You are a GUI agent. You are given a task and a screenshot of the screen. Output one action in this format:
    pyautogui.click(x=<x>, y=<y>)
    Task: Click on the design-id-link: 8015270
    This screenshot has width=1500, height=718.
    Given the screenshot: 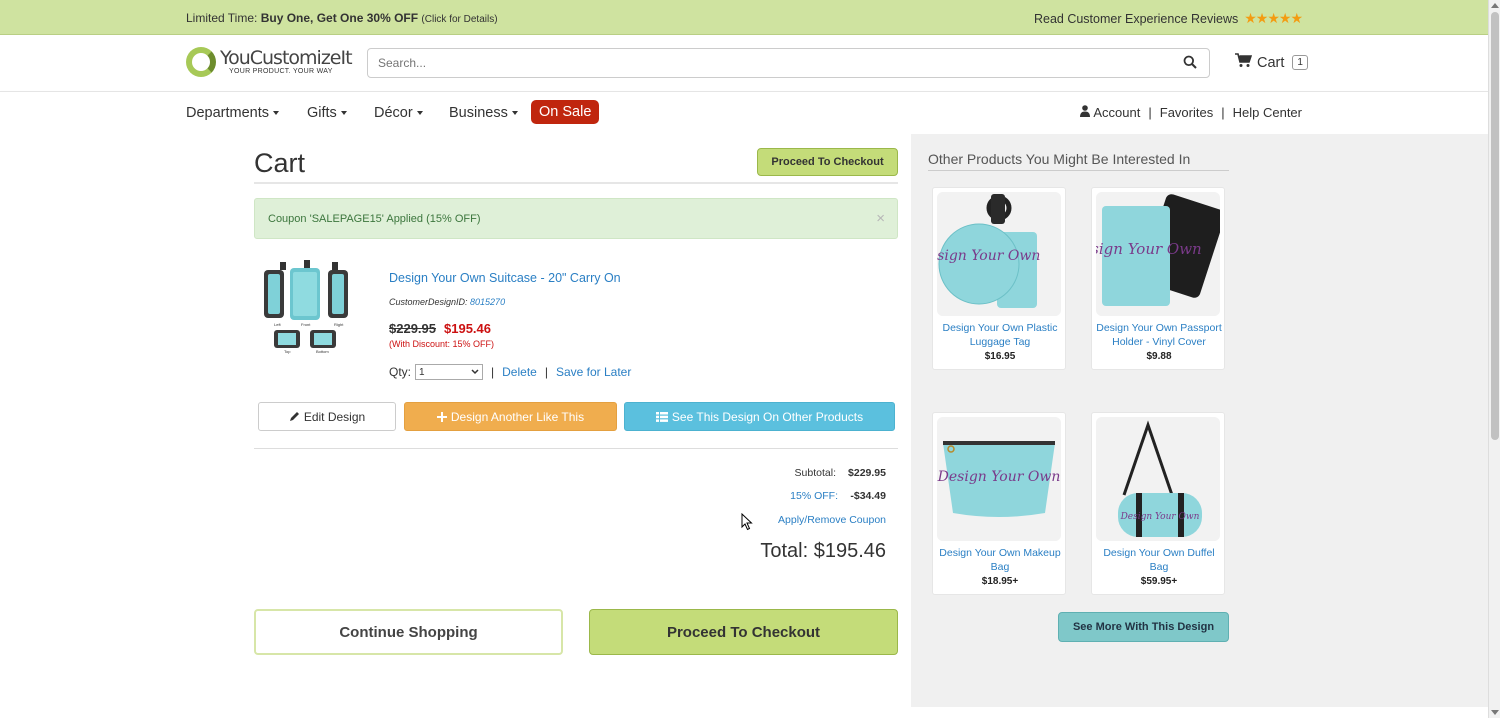 What is the action you would take?
    pyautogui.click(x=487, y=302)
    